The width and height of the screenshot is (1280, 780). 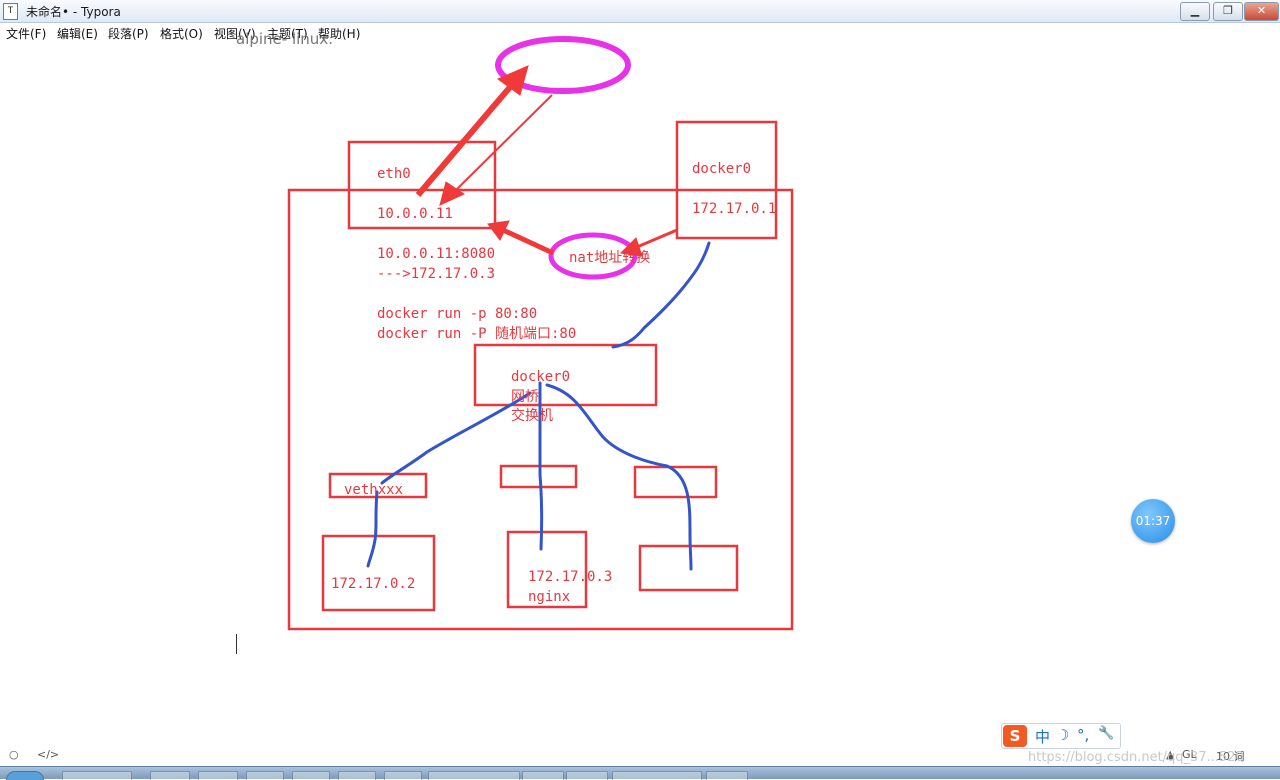 What do you see at coordinates (501, 145) in the screenshot?
I see `arrow-line-down` at bounding box center [501, 145].